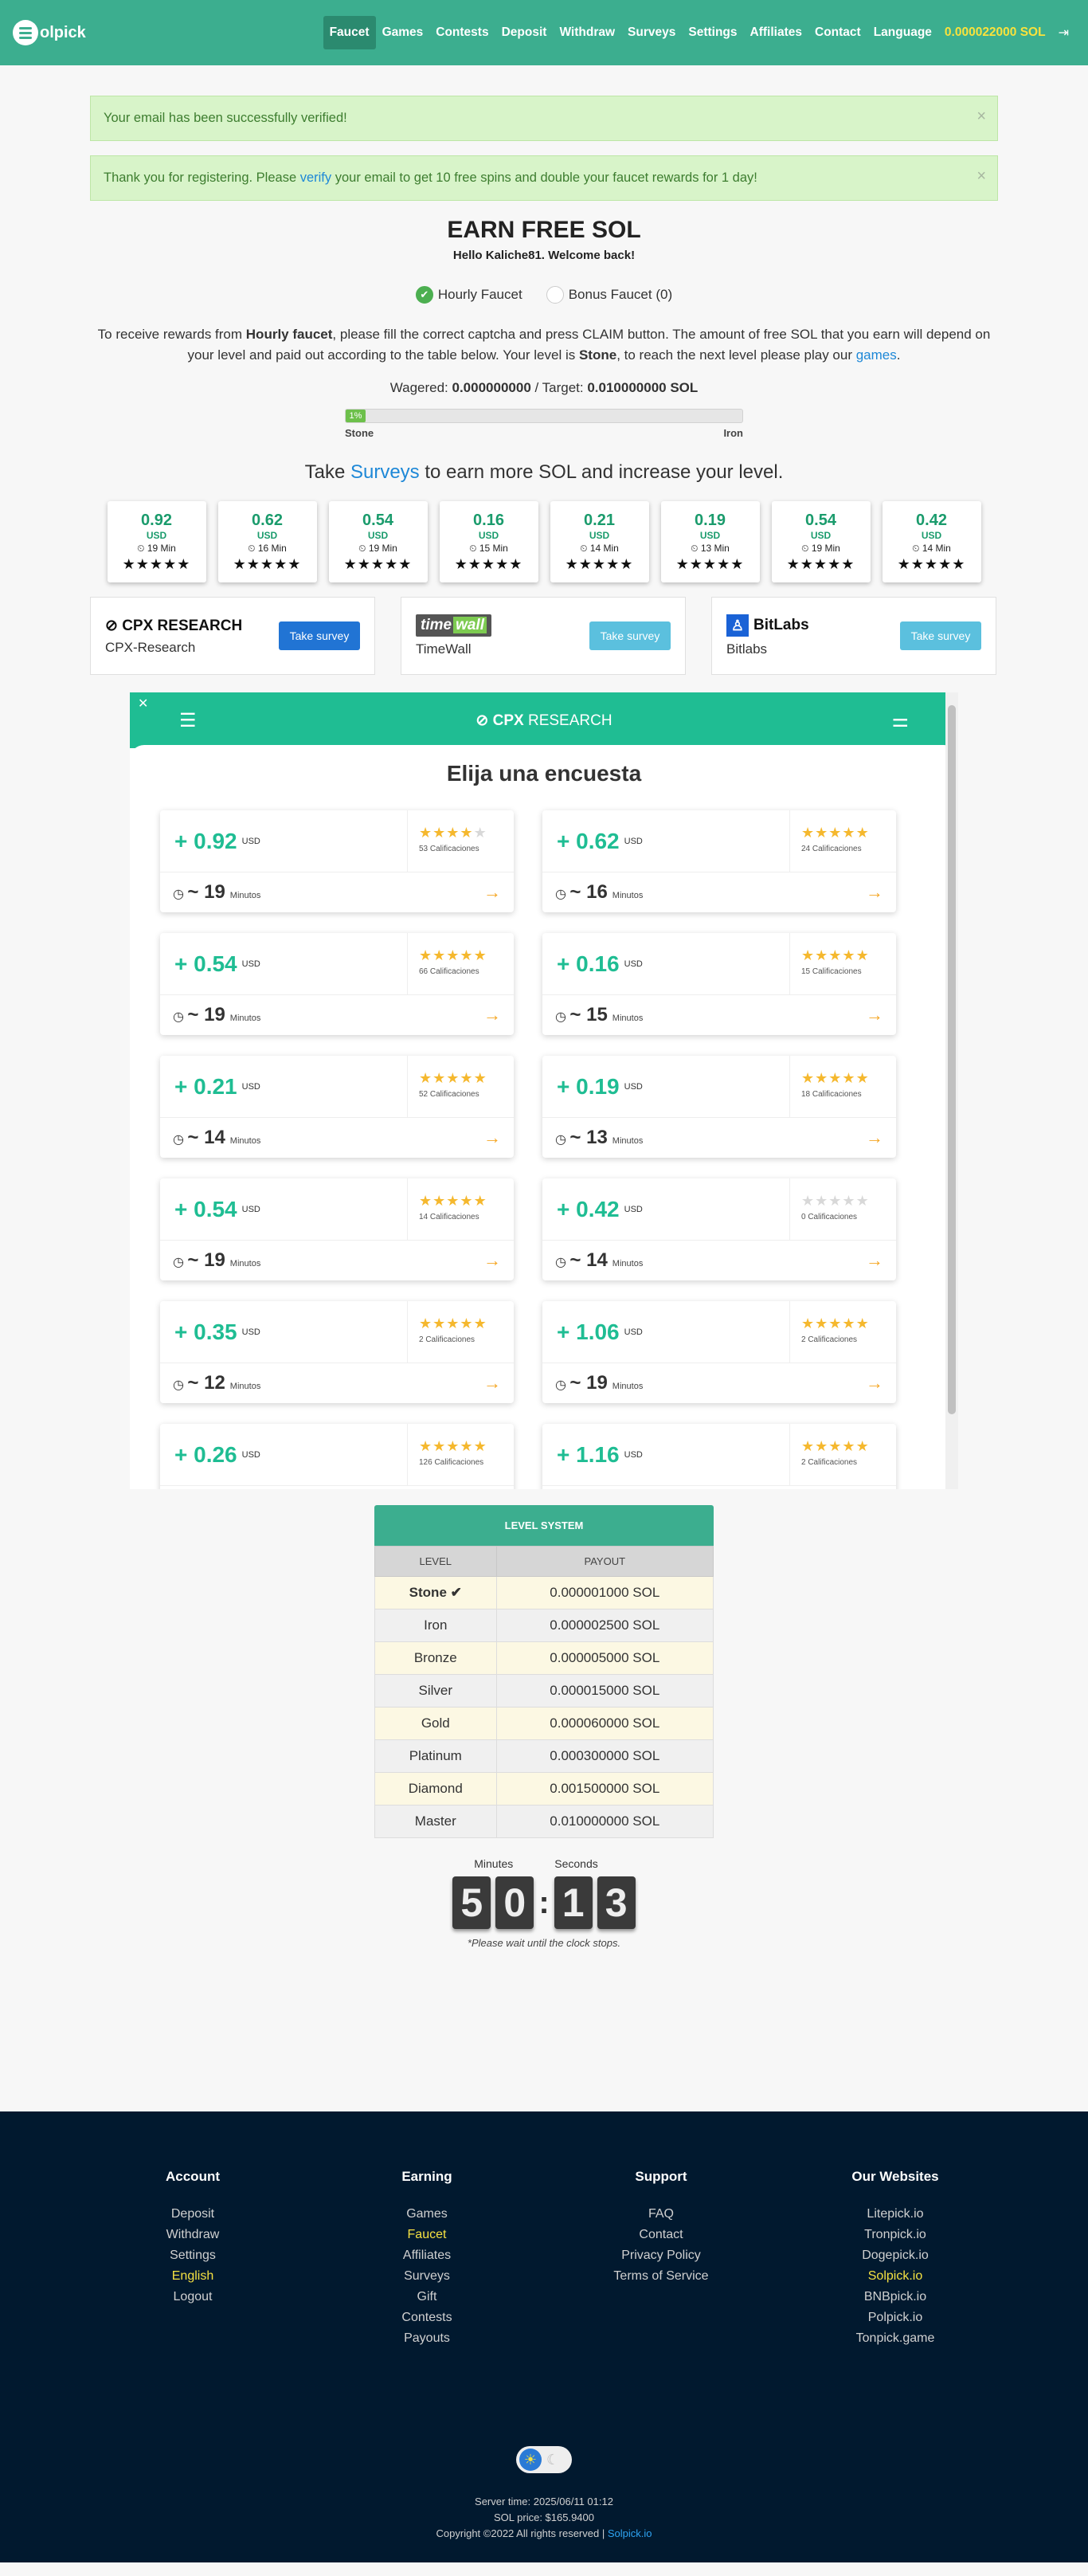 This screenshot has height=2576, width=1088. Describe the element at coordinates (895, 2317) in the screenshot. I see `footer-link-polpick-io: Polpick.io` at that location.